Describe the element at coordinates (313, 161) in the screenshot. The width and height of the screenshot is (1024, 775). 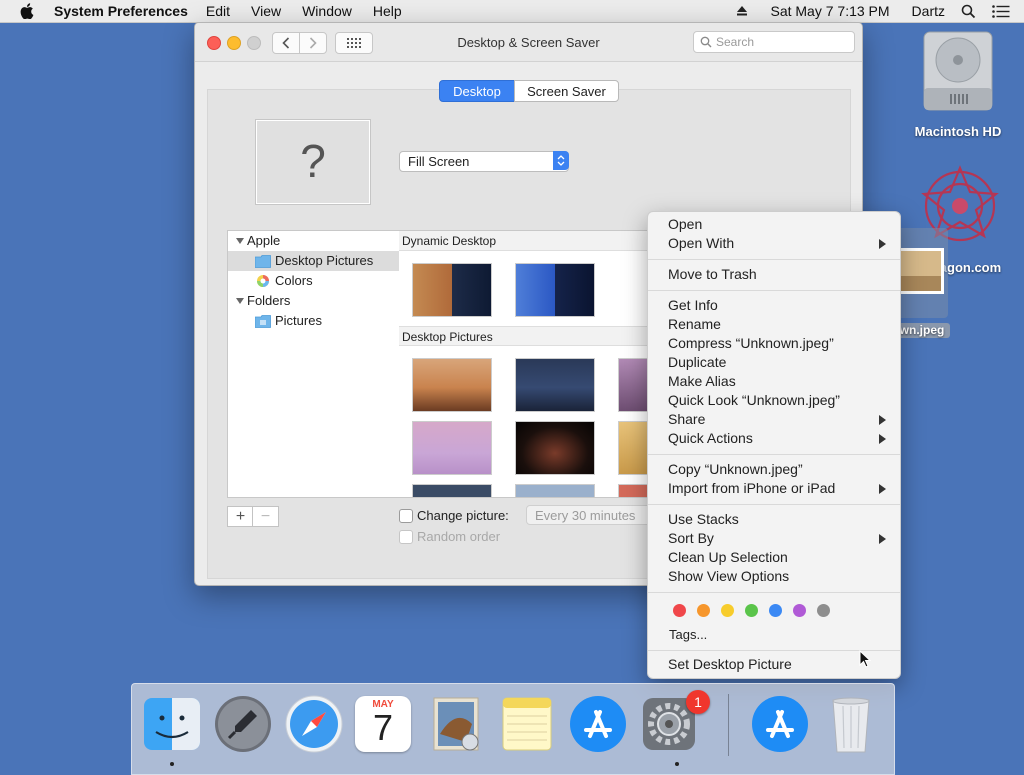
I see `preview-question-mark: ?` at that location.